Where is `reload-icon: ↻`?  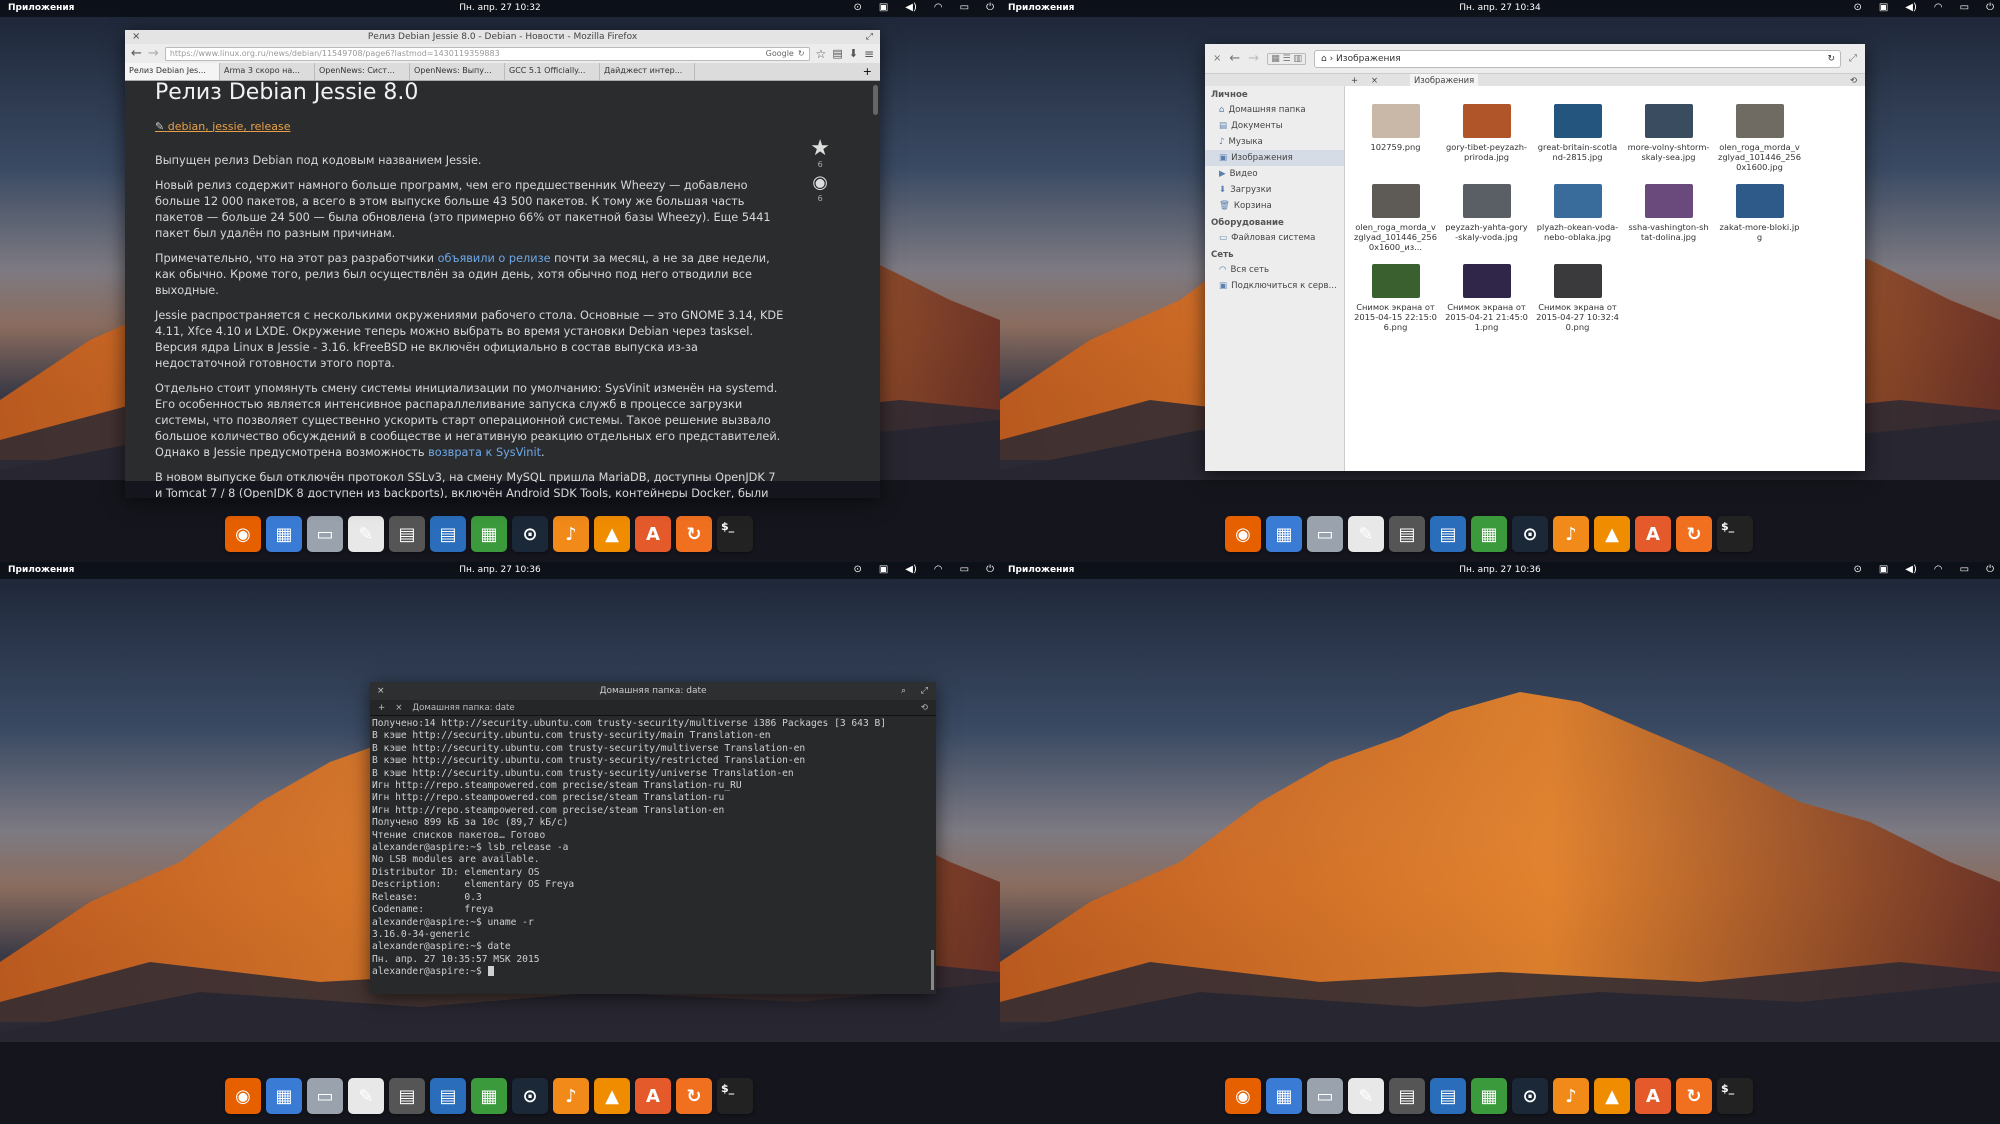 reload-icon: ↻ is located at coordinates (801, 54).